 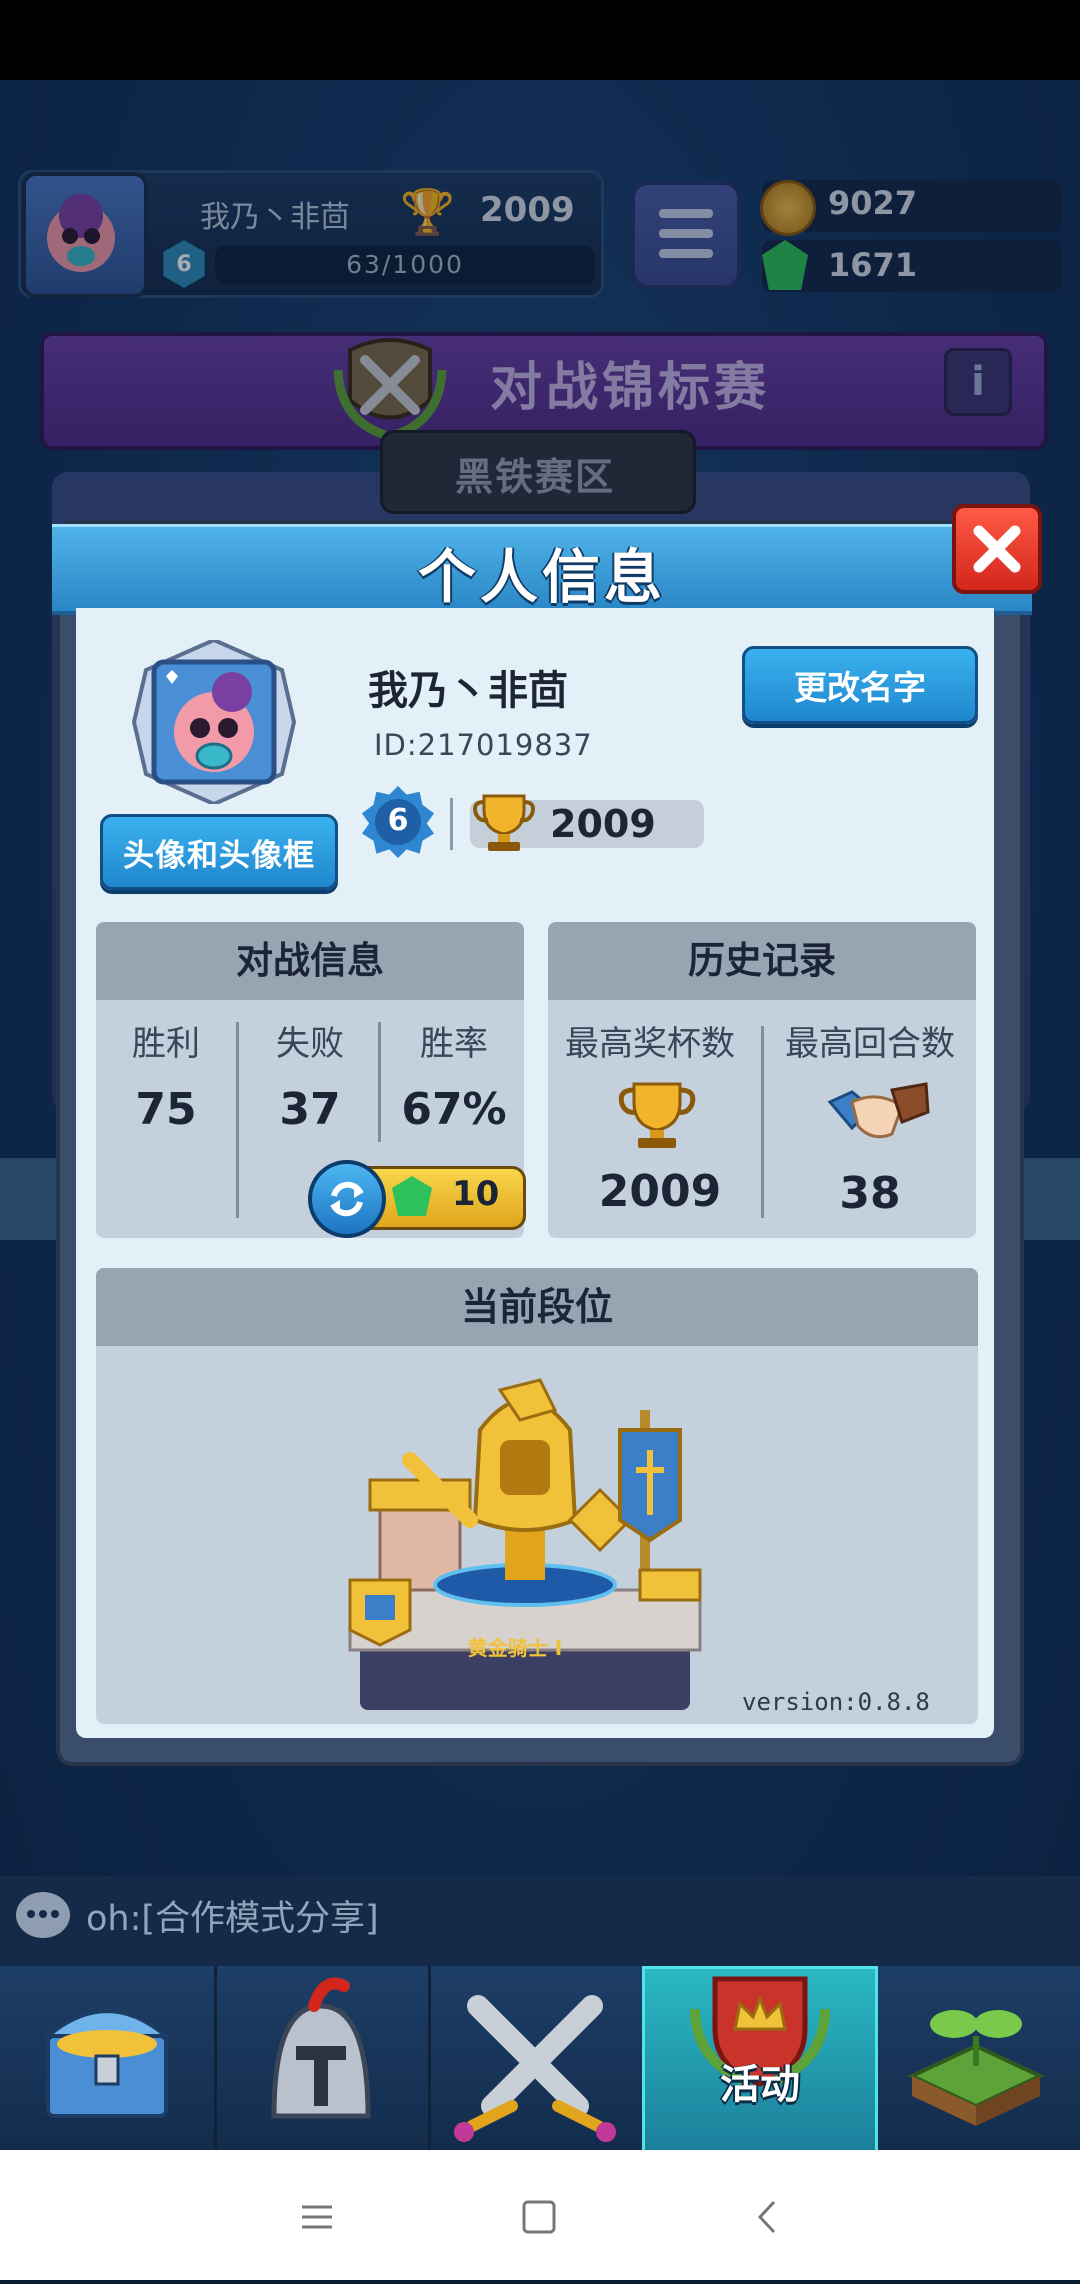 I want to click on home-icon, so click(x=539, y=2217).